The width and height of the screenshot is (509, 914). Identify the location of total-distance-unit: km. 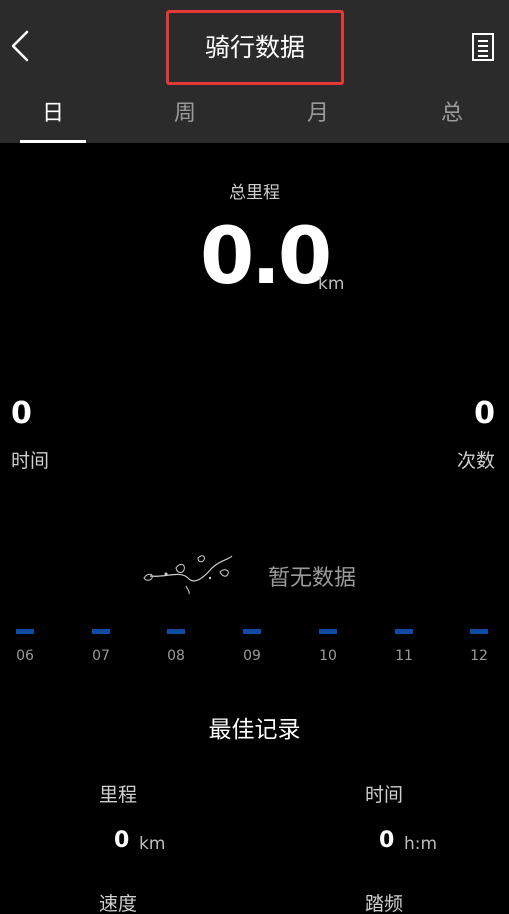
(331, 284).